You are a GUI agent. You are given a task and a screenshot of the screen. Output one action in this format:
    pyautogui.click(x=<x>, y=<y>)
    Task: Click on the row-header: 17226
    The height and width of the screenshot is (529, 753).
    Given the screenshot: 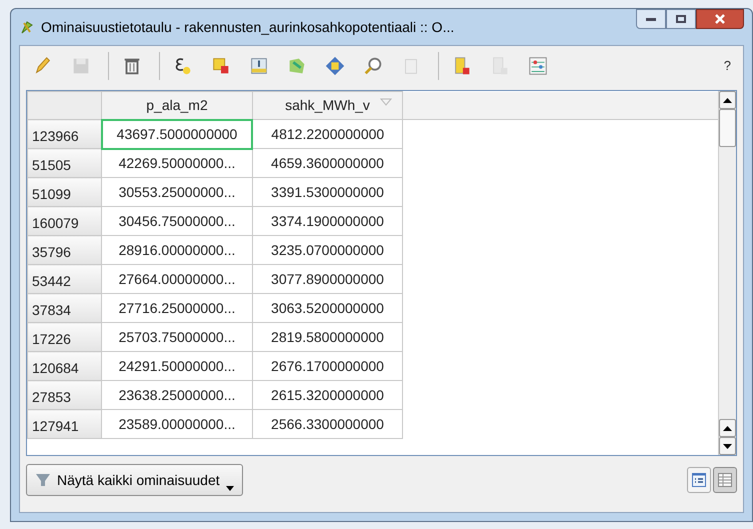 What is the action you would take?
    pyautogui.click(x=65, y=337)
    